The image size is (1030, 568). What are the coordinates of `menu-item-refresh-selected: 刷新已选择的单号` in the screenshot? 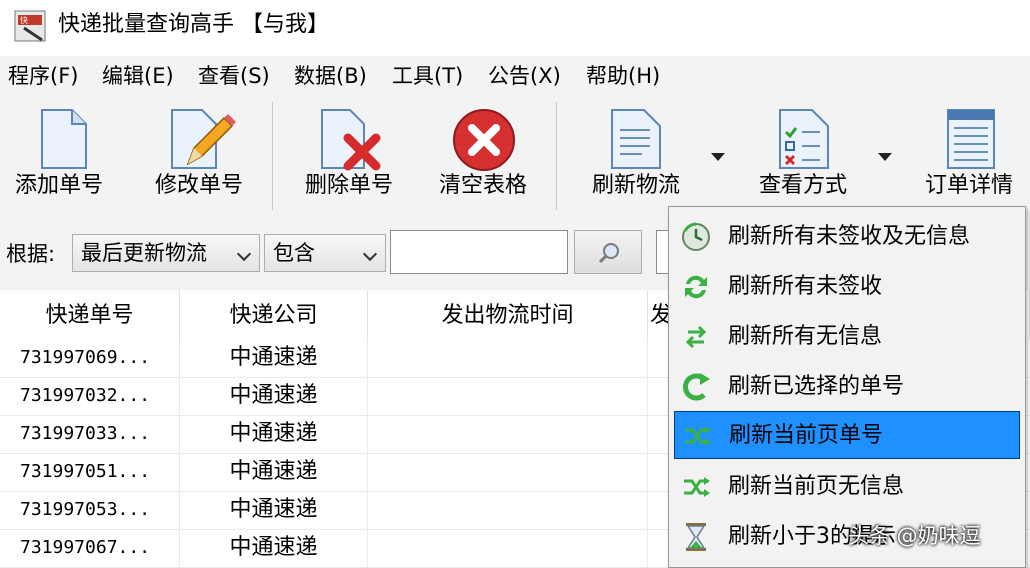 It's located at (847, 387).